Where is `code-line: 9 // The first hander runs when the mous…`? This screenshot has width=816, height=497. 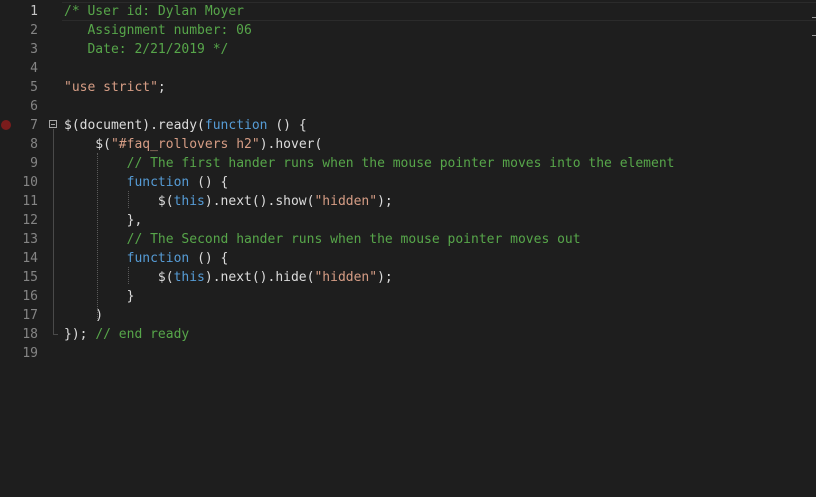 code-line: 9 // The first hander runs when the mous… is located at coordinates (408, 163).